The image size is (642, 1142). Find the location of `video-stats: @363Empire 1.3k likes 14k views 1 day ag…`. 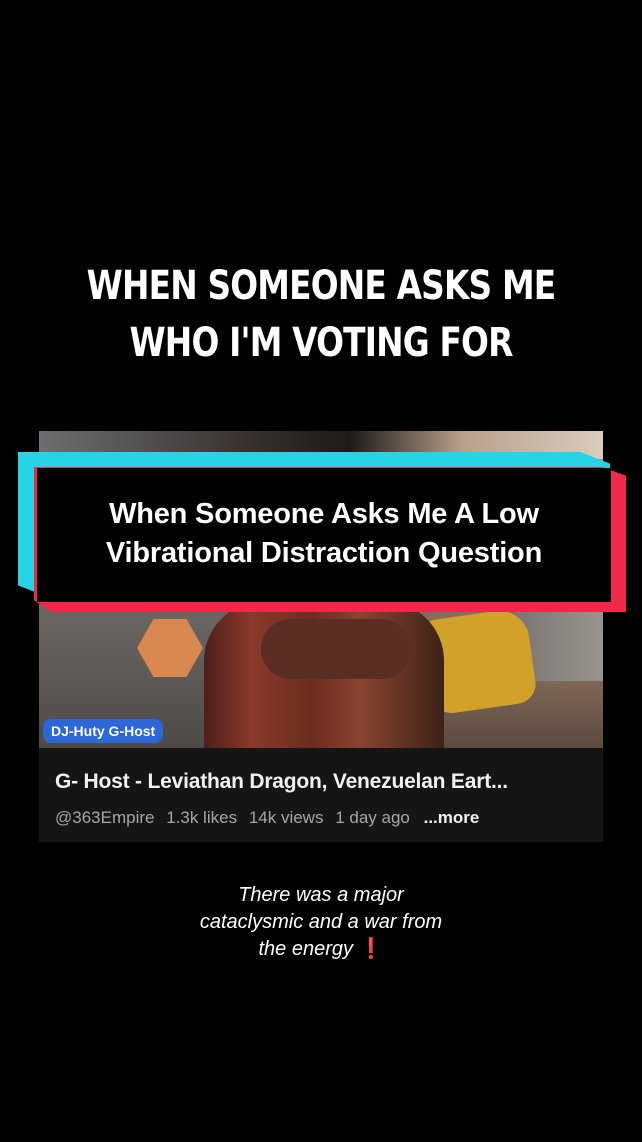

video-stats: @363Empire 1.3k likes 14k views 1 day ag… is located at coordinates (270, 818).